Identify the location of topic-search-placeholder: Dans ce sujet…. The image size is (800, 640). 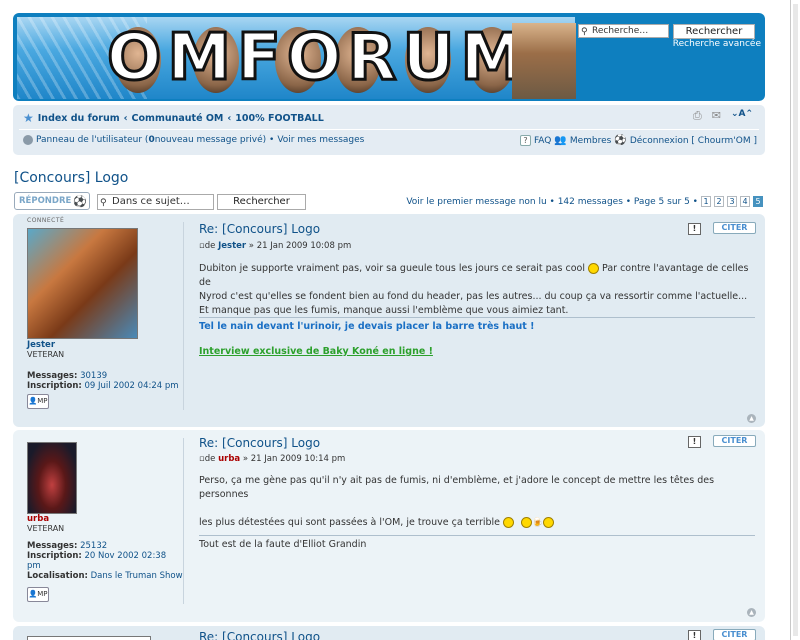
(151, 201).